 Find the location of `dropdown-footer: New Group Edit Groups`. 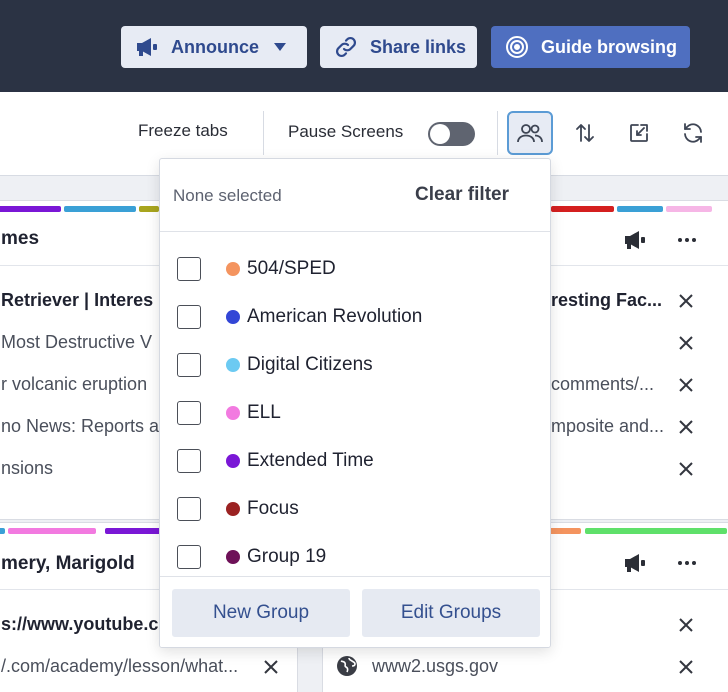

dropdown-footer: New Group Edit Groups is located at coordinates (355, 612).